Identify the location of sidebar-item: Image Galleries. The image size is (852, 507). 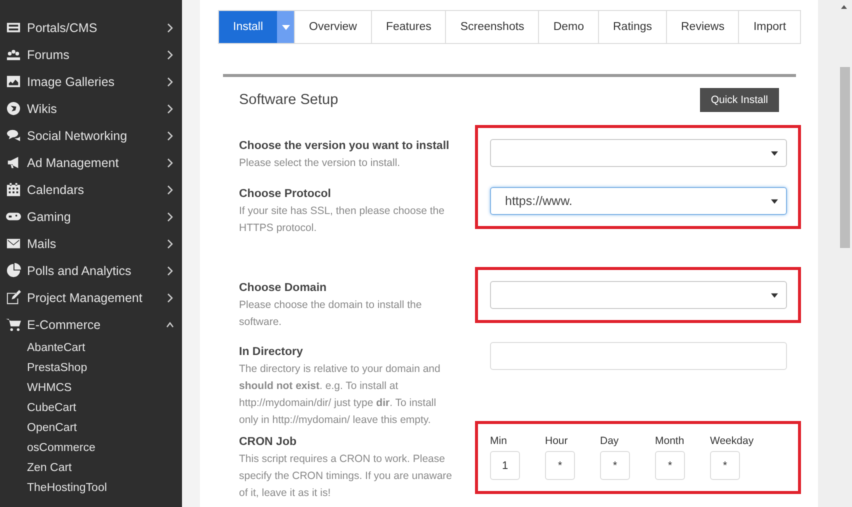
(91, 81).